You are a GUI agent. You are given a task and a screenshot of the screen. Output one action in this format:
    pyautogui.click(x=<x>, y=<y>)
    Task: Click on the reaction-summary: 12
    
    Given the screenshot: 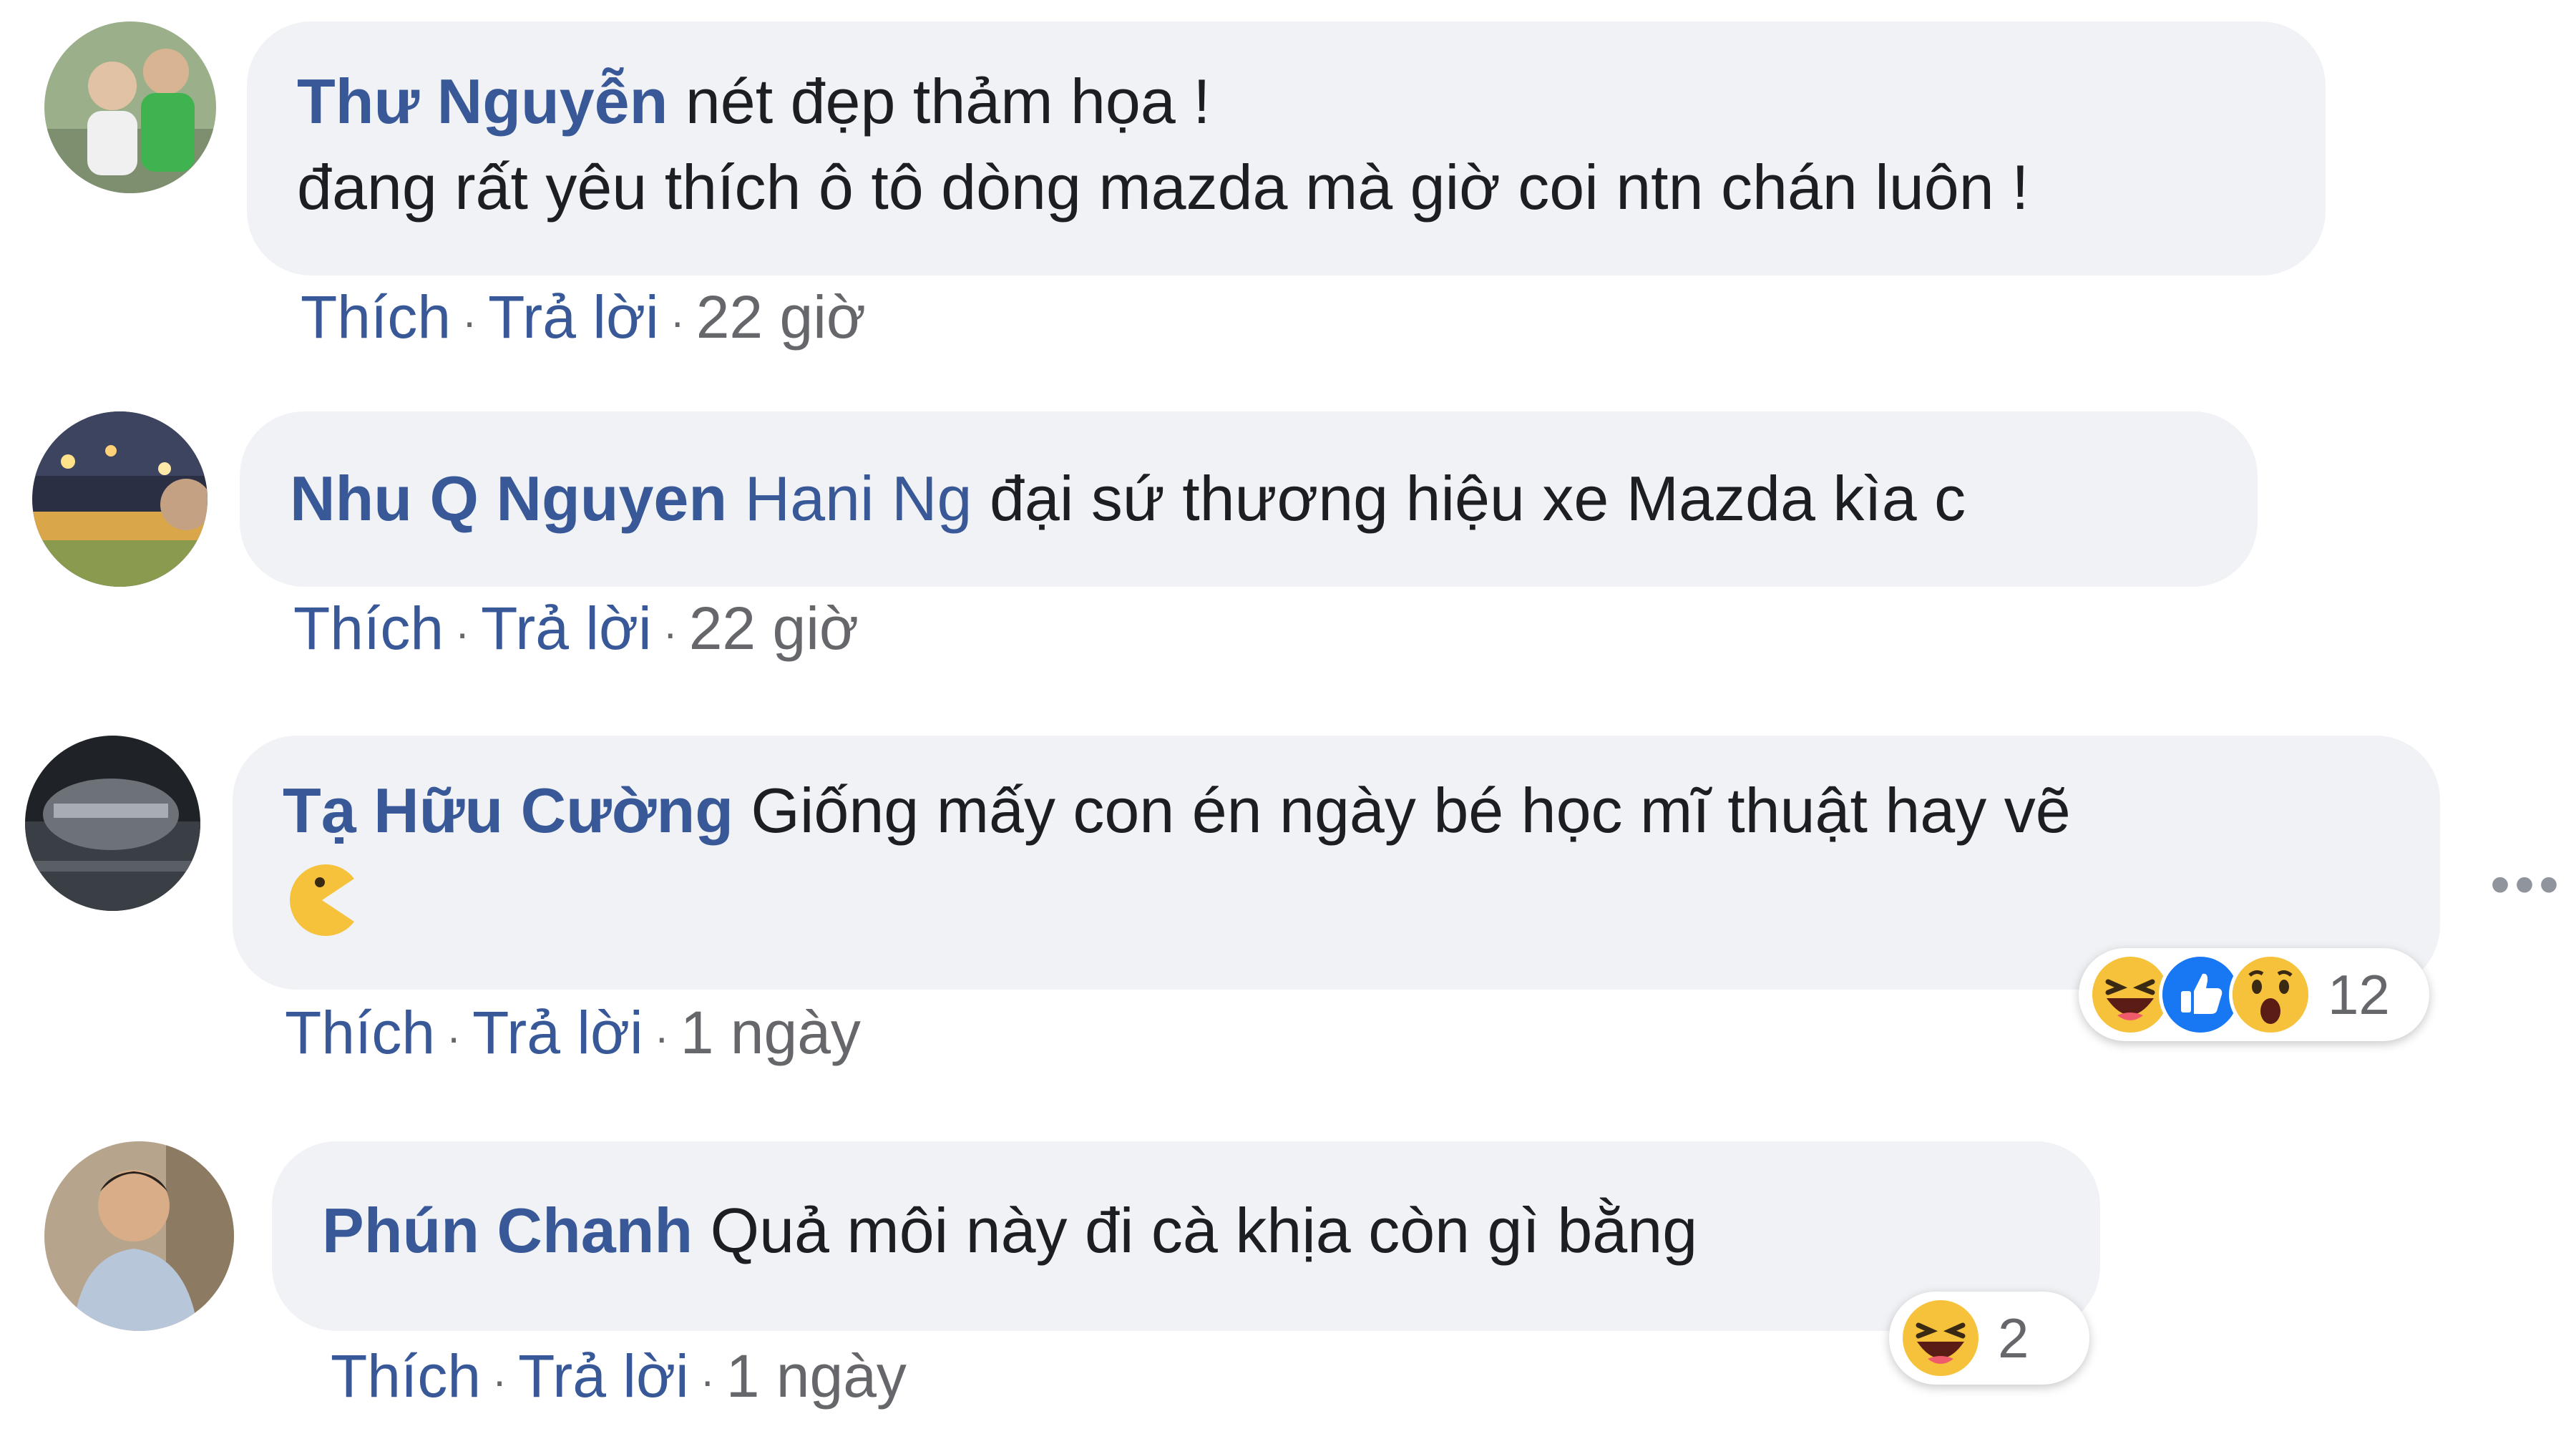 What is the action you would take?
    pyautogui.click(x=2254, y=994)
    